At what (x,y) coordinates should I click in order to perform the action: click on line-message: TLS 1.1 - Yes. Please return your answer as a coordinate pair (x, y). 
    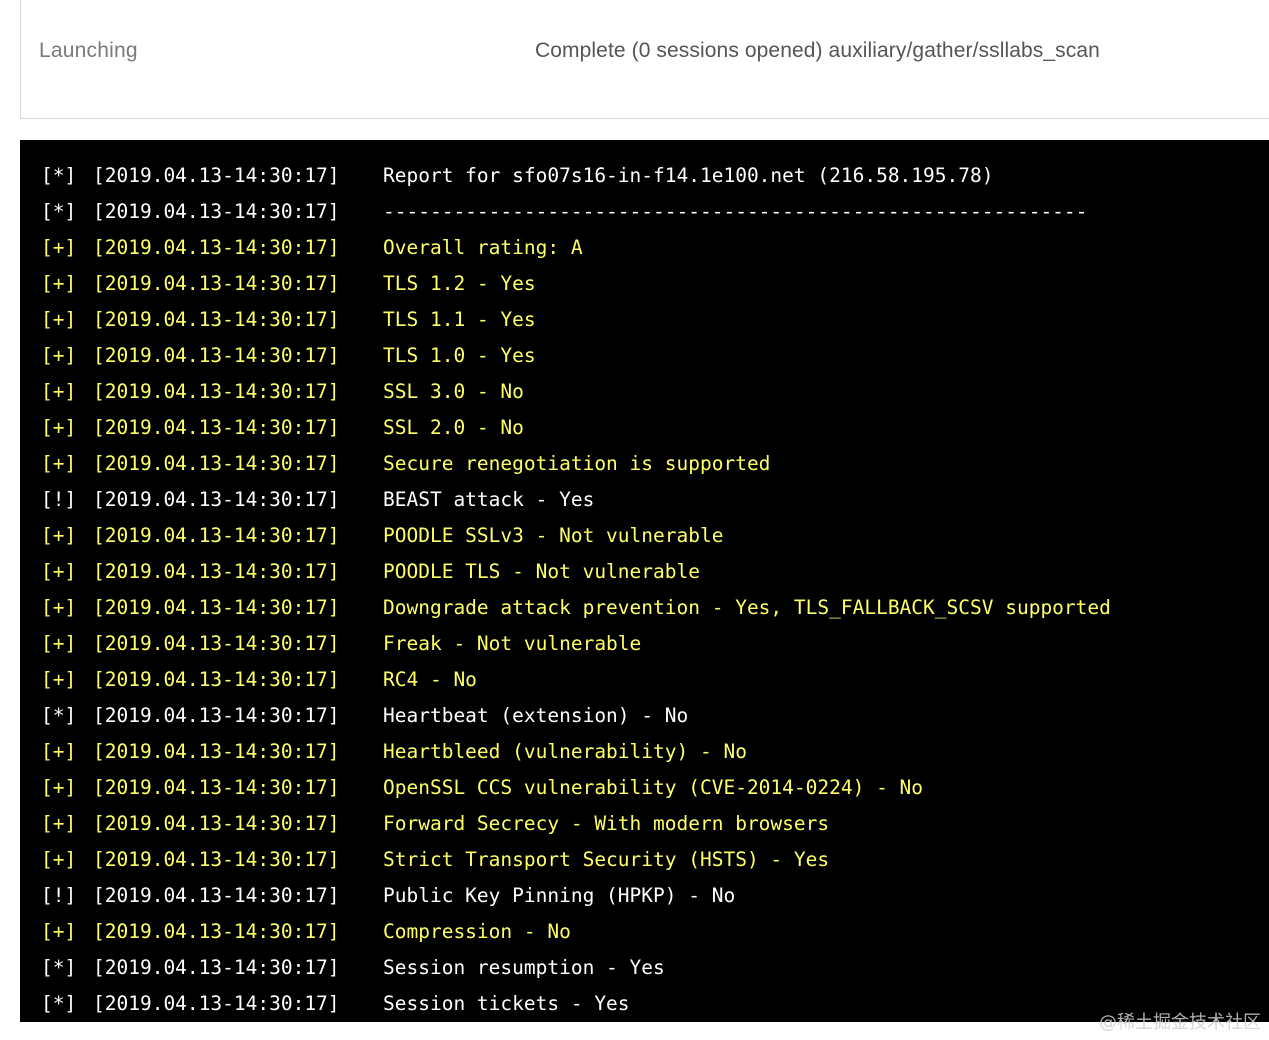
    Looking at the image, I should click on (459, 319).